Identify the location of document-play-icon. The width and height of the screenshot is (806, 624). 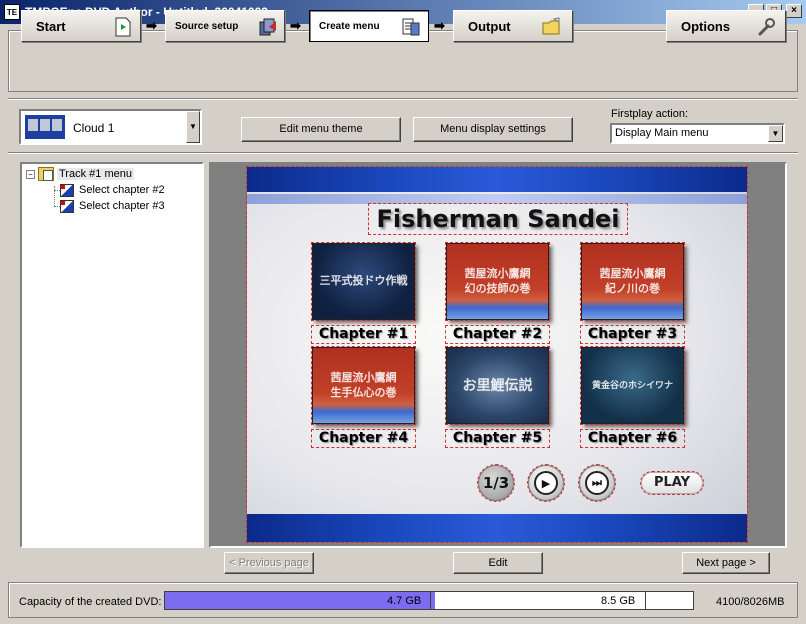
(123, 27).